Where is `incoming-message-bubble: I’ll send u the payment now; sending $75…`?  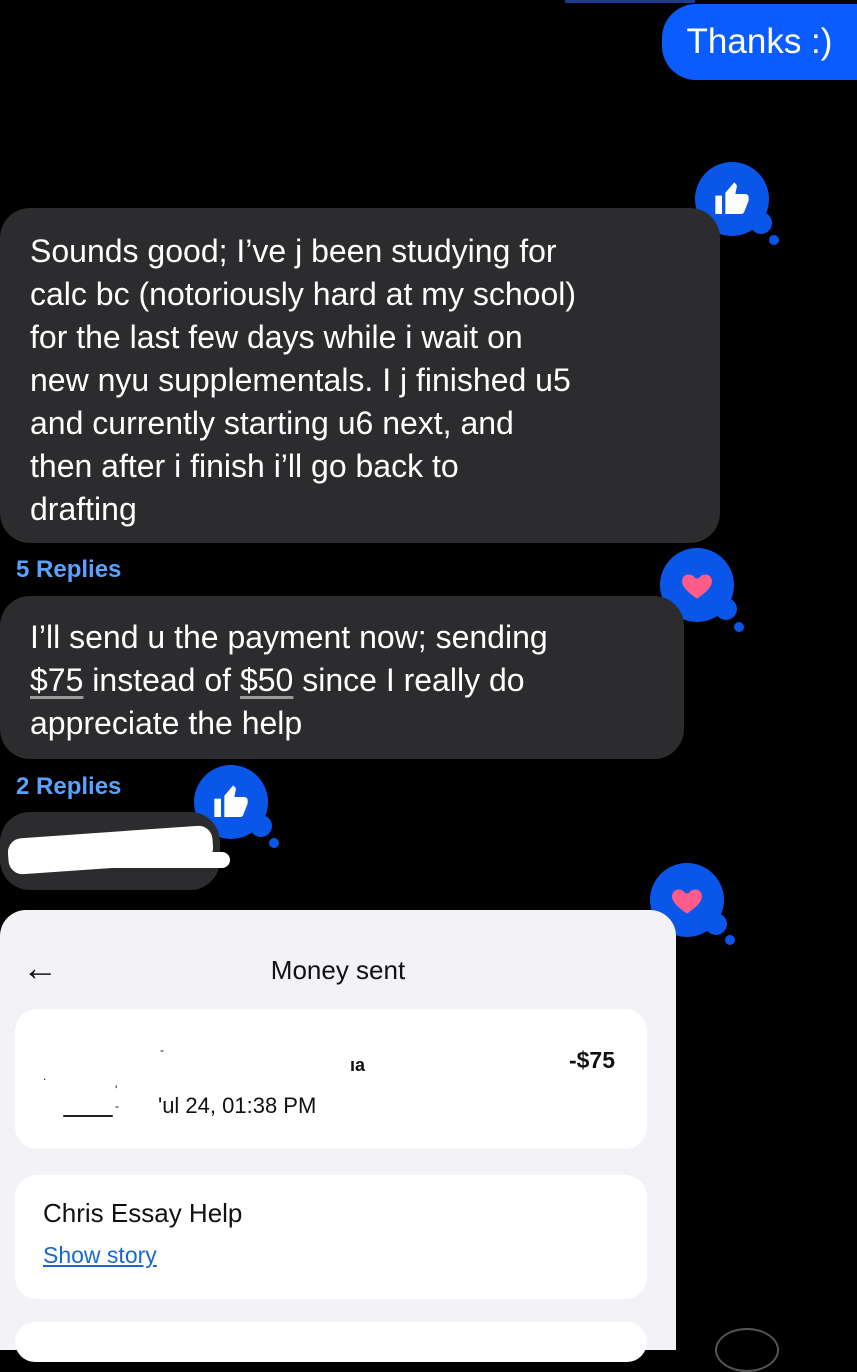 incoming-message-bubble: I’ll send u the payment now; sending $75… is located at coordinates (342, 677).